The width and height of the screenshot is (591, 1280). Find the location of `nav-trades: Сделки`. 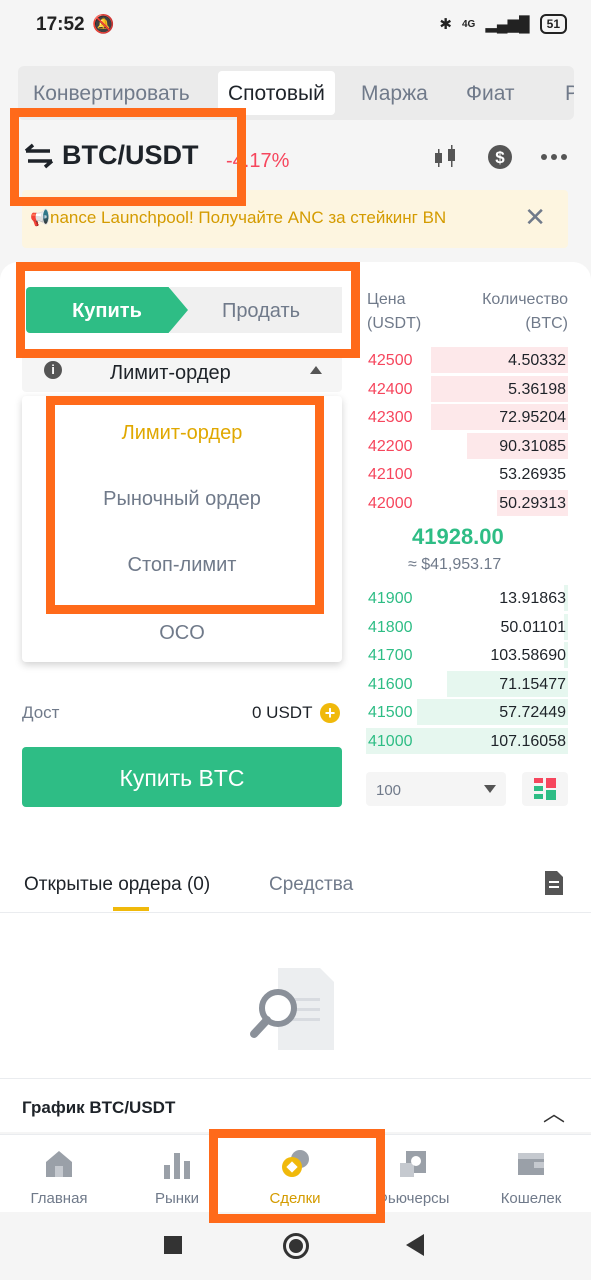

nav-trades: Сделки is located at coordinates (295, 1171).